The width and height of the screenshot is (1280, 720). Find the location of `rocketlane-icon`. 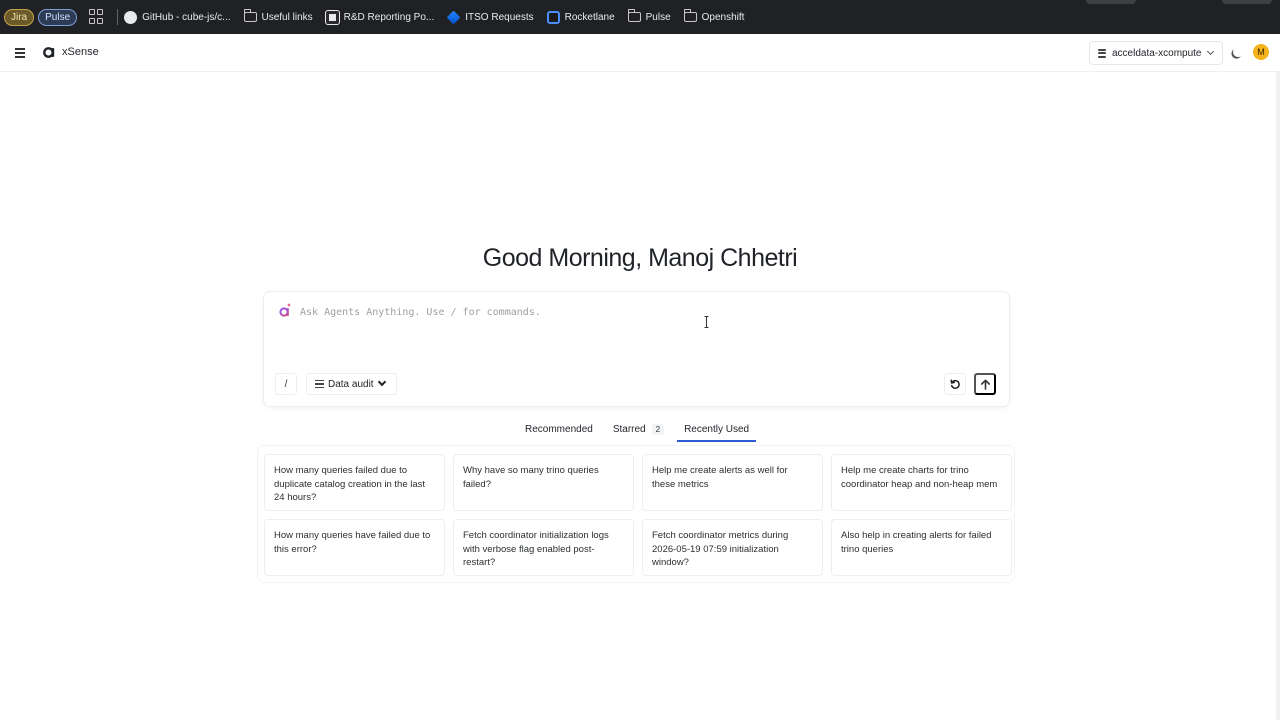

rocketlane-icon is located at coordinates (553, 17).